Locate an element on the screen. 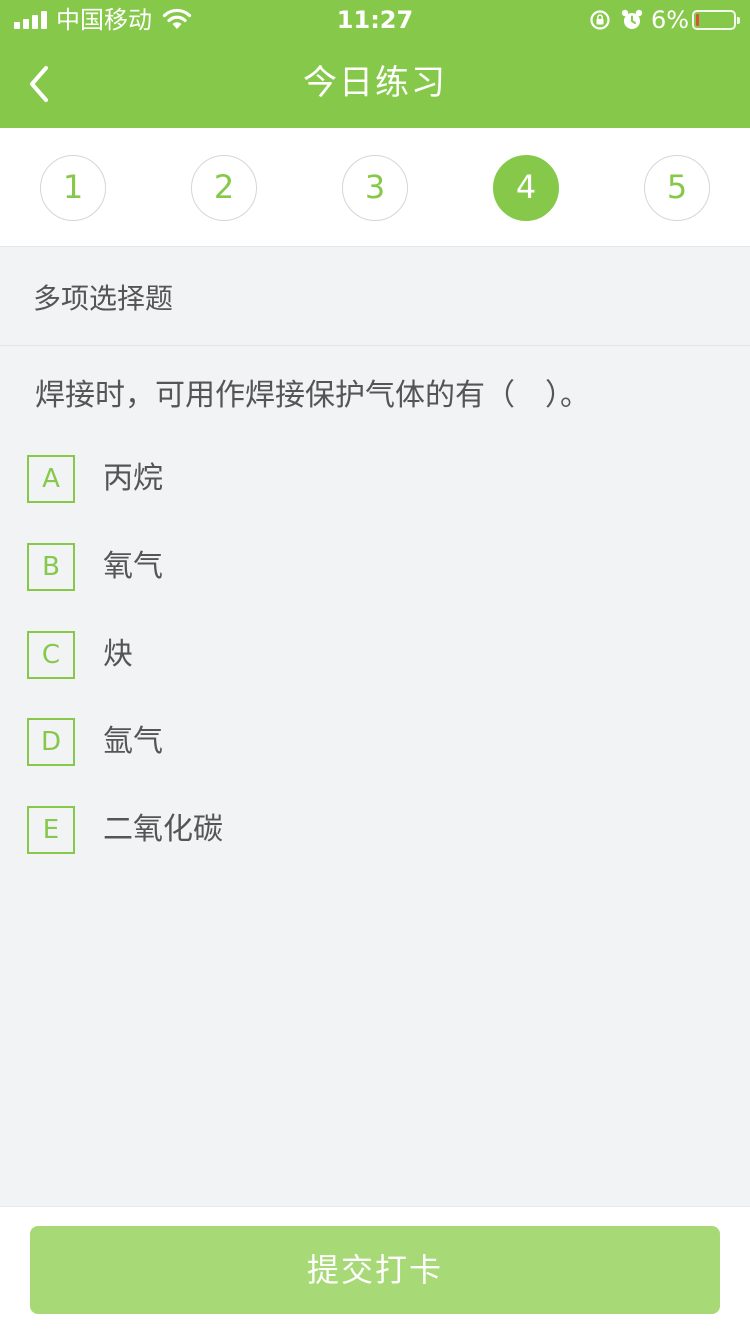  submit-checkin-button: 提交打卡 is located at coordinates (375, 1270).